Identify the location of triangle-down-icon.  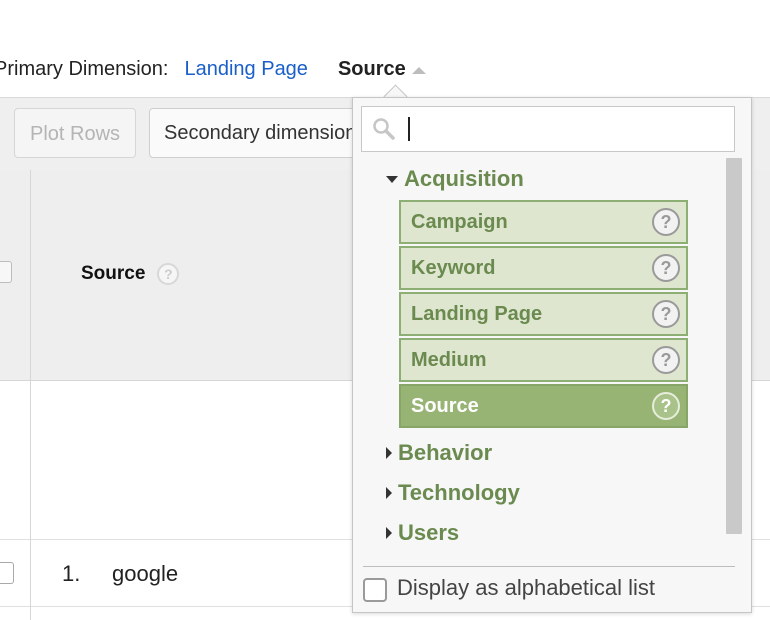
(392, 179).